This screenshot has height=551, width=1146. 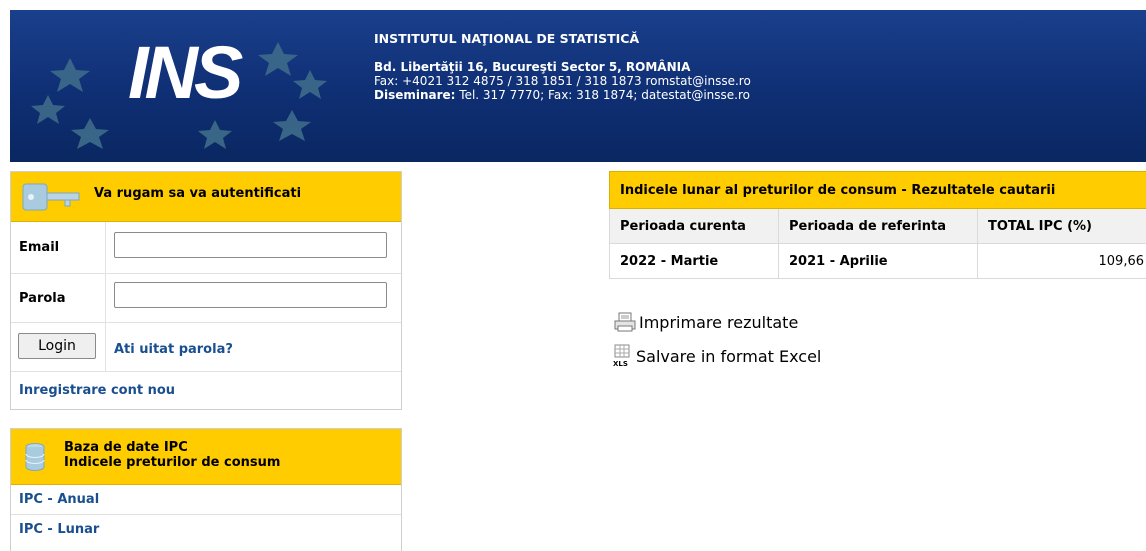 What do you see at coordinates (126, 447) in the screenshot?
I see `database-title-line1: Baza de date IPC` at bounding box center [126, 447].